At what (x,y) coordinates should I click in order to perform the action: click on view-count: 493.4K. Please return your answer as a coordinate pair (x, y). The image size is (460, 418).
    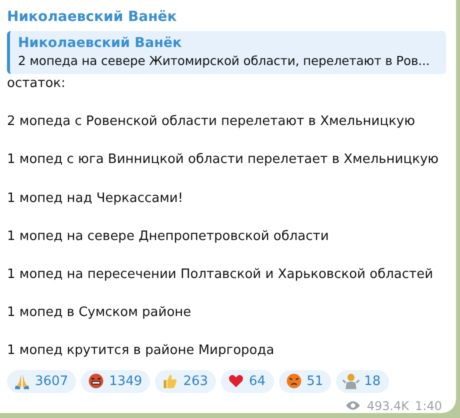
    Looking at the image, I should click on (388, 405).